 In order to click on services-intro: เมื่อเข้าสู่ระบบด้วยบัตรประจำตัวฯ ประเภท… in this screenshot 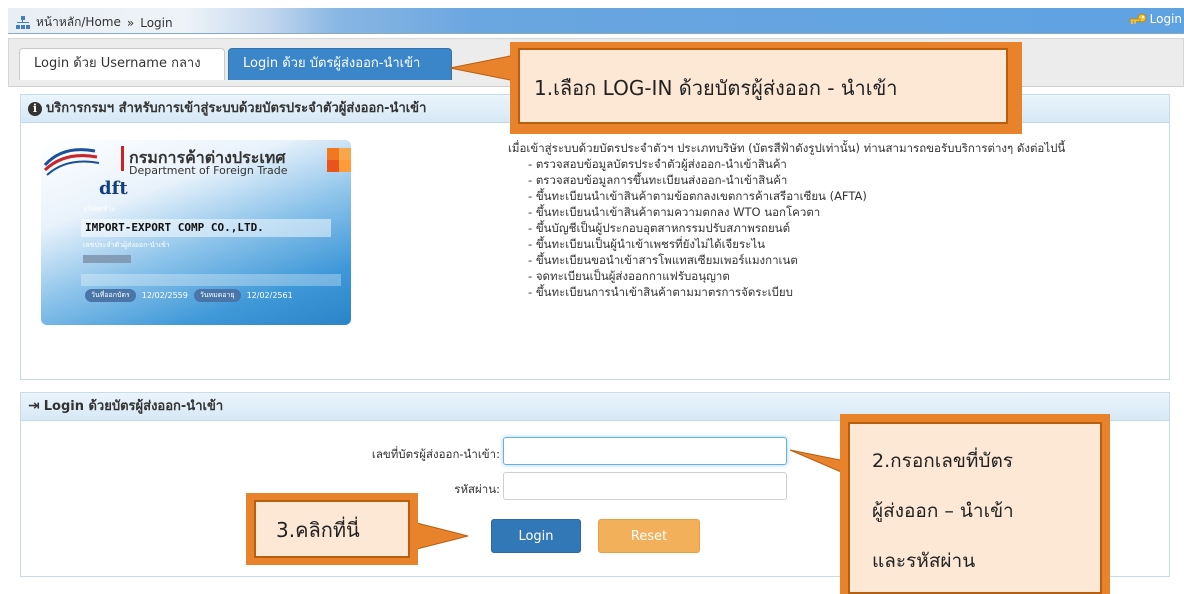, I will do `click(787, 148)`.